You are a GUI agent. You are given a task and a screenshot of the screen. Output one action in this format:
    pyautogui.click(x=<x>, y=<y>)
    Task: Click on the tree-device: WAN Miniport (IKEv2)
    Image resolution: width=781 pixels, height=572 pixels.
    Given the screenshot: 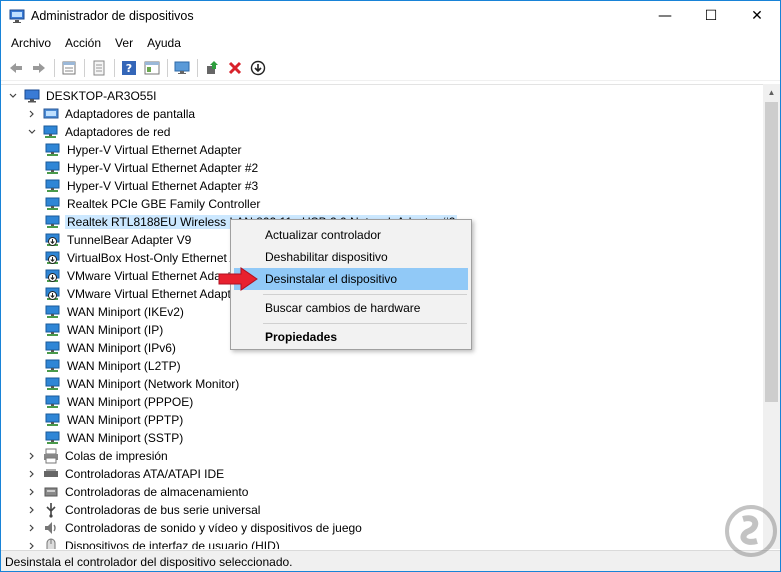 What is the action you would take?
    pyautogui.click(x=115, y=312)
    